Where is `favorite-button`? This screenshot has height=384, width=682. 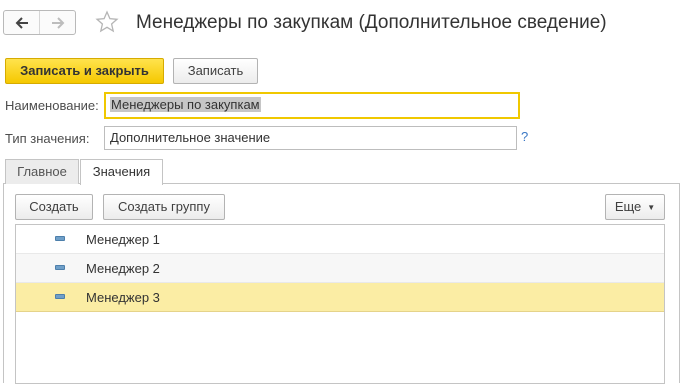
favorite-button is located at coordinates (107, 22).